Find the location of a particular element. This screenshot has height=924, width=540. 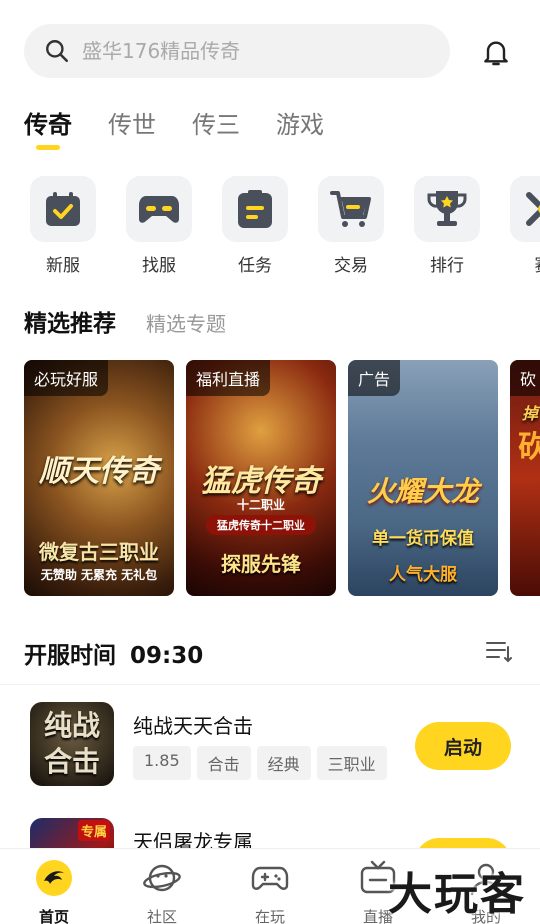

nav-label: 在玩 is located at coordinates (269, 916).